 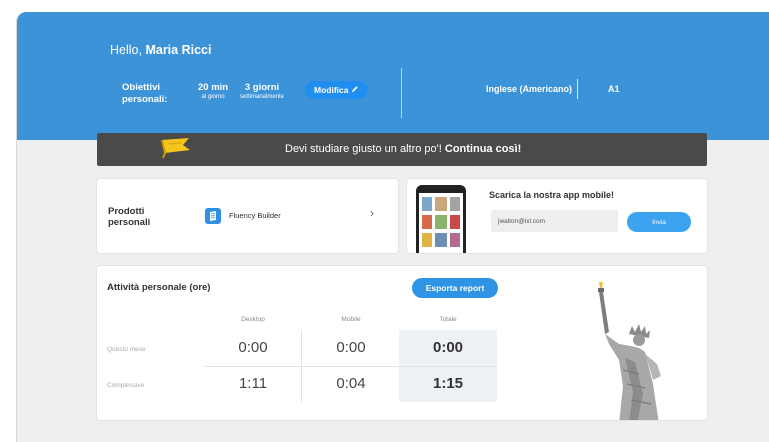 What do you see at coordinates (145, 93) in the screenshot?
I see `goals-label: Obiettivi personali:` at bounding box center [145, 93].